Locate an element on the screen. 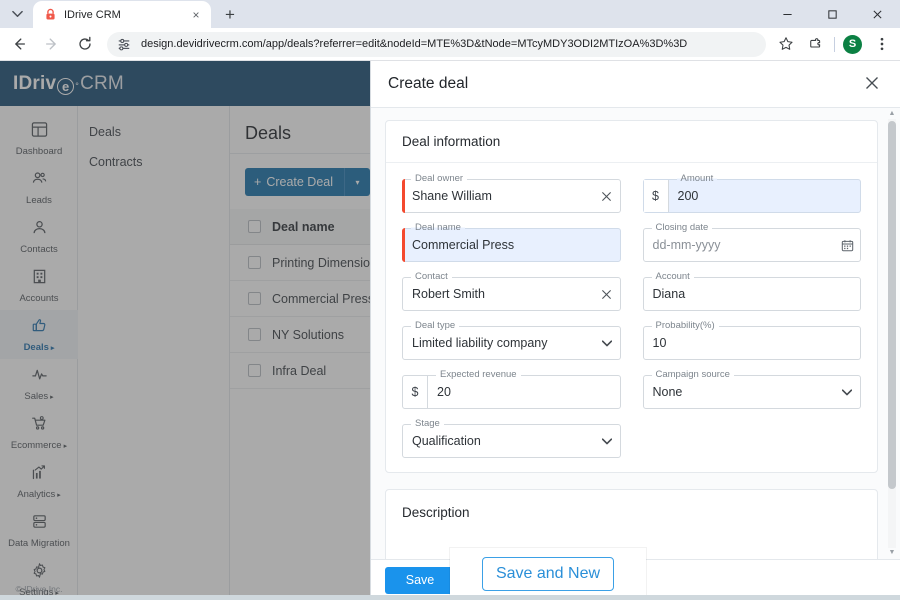  sidebar-item-deals: Deals ▸ is located at coordinates (39, 334).